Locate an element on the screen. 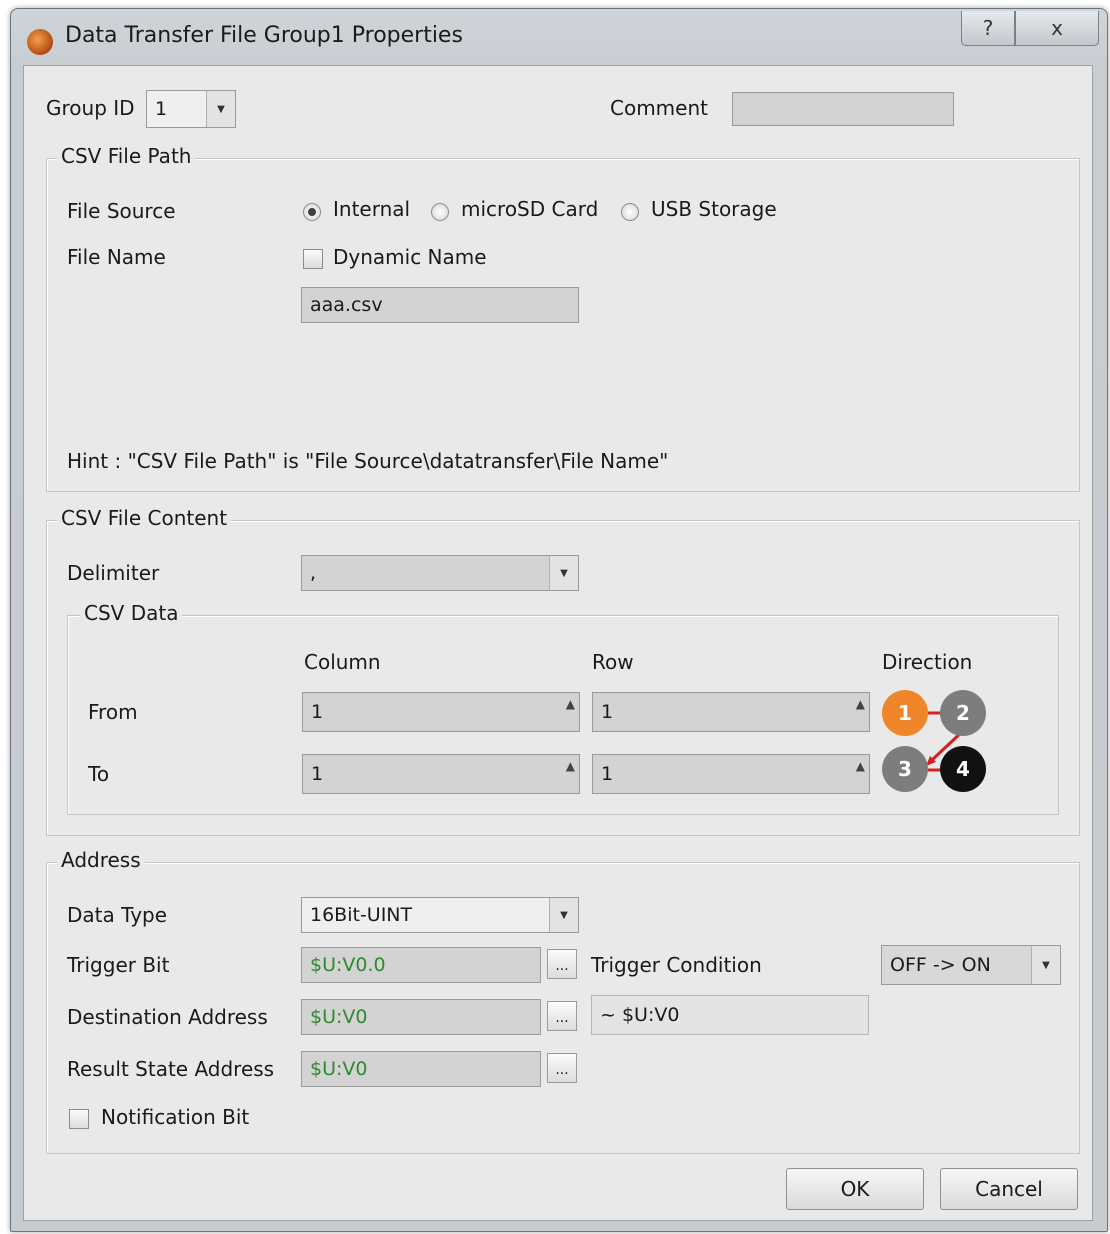  comment-label: Comment is located at coordinates (659, 108).